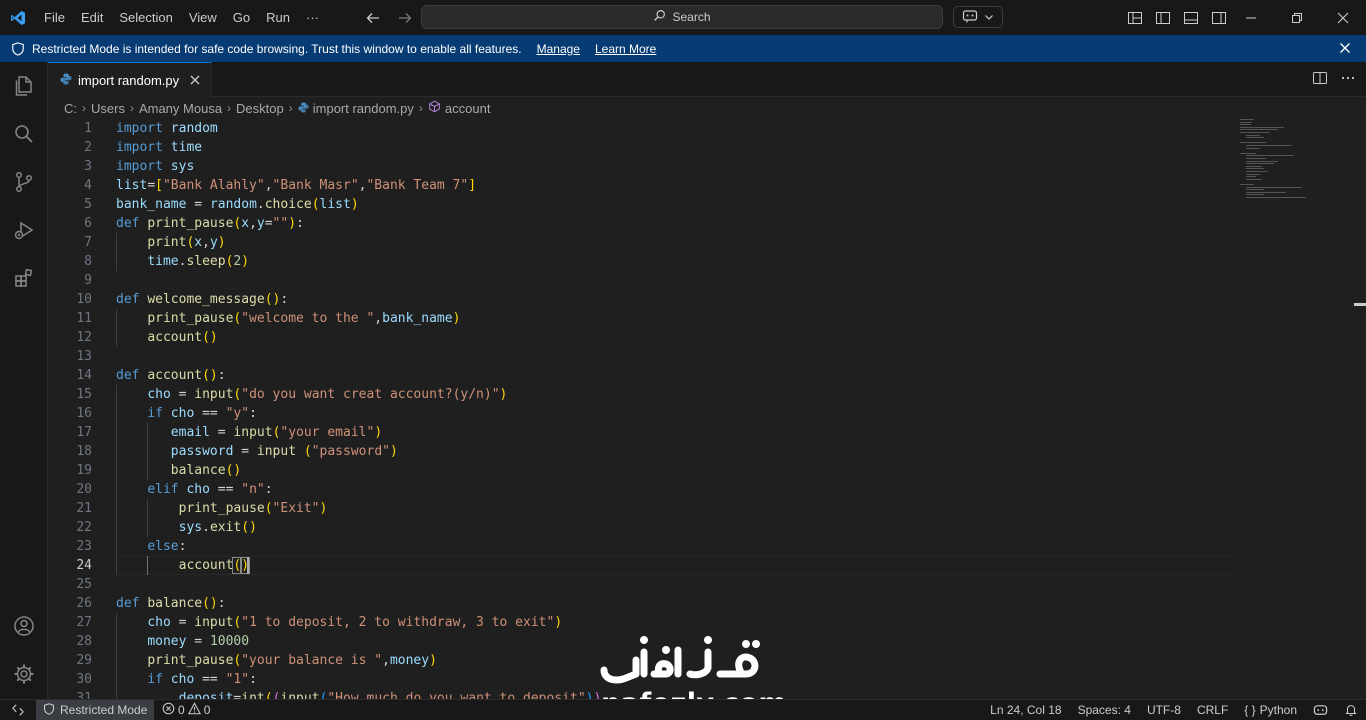 This screenshot has height=720, width=1366. Describe the element at coordinates (468, 108) in the screenshot. I see `breadcrumb-symbol: account` at that location.